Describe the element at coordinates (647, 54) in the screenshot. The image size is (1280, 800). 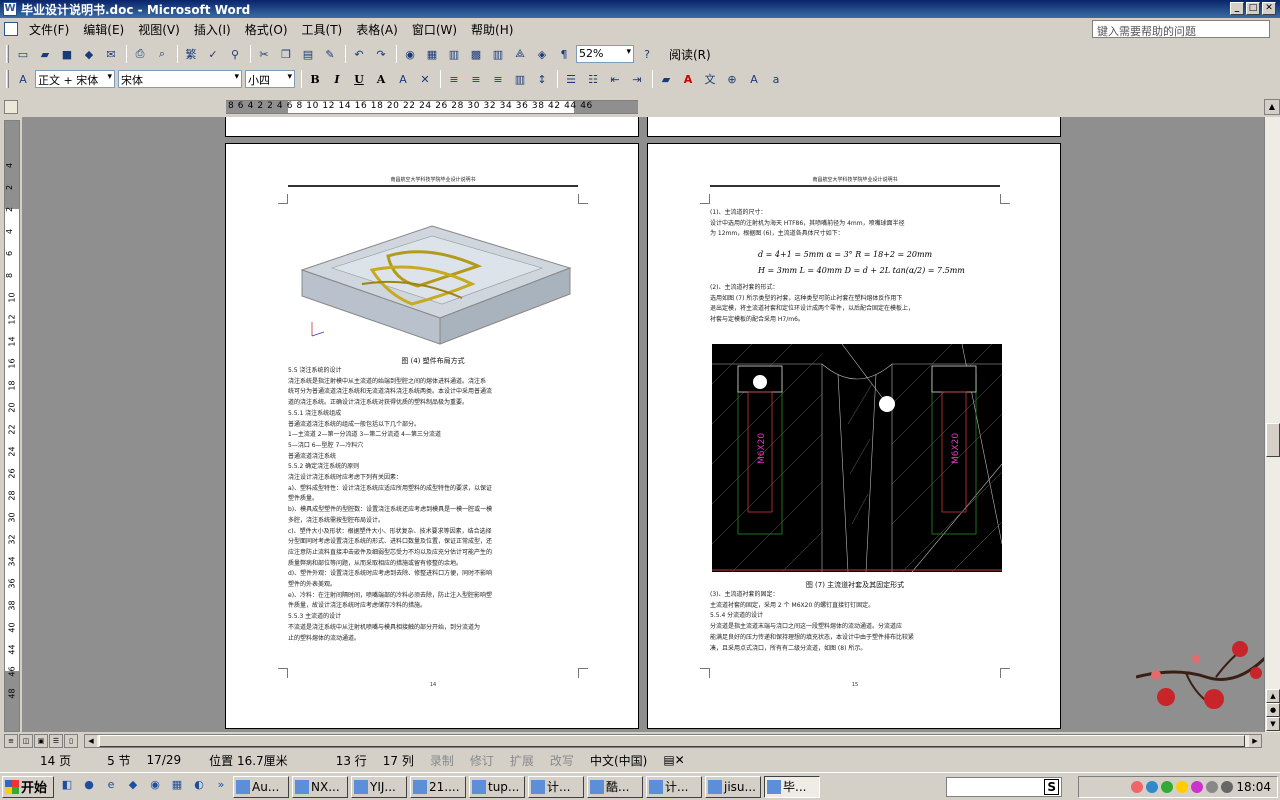
I see `help-icon: ?` at that location.